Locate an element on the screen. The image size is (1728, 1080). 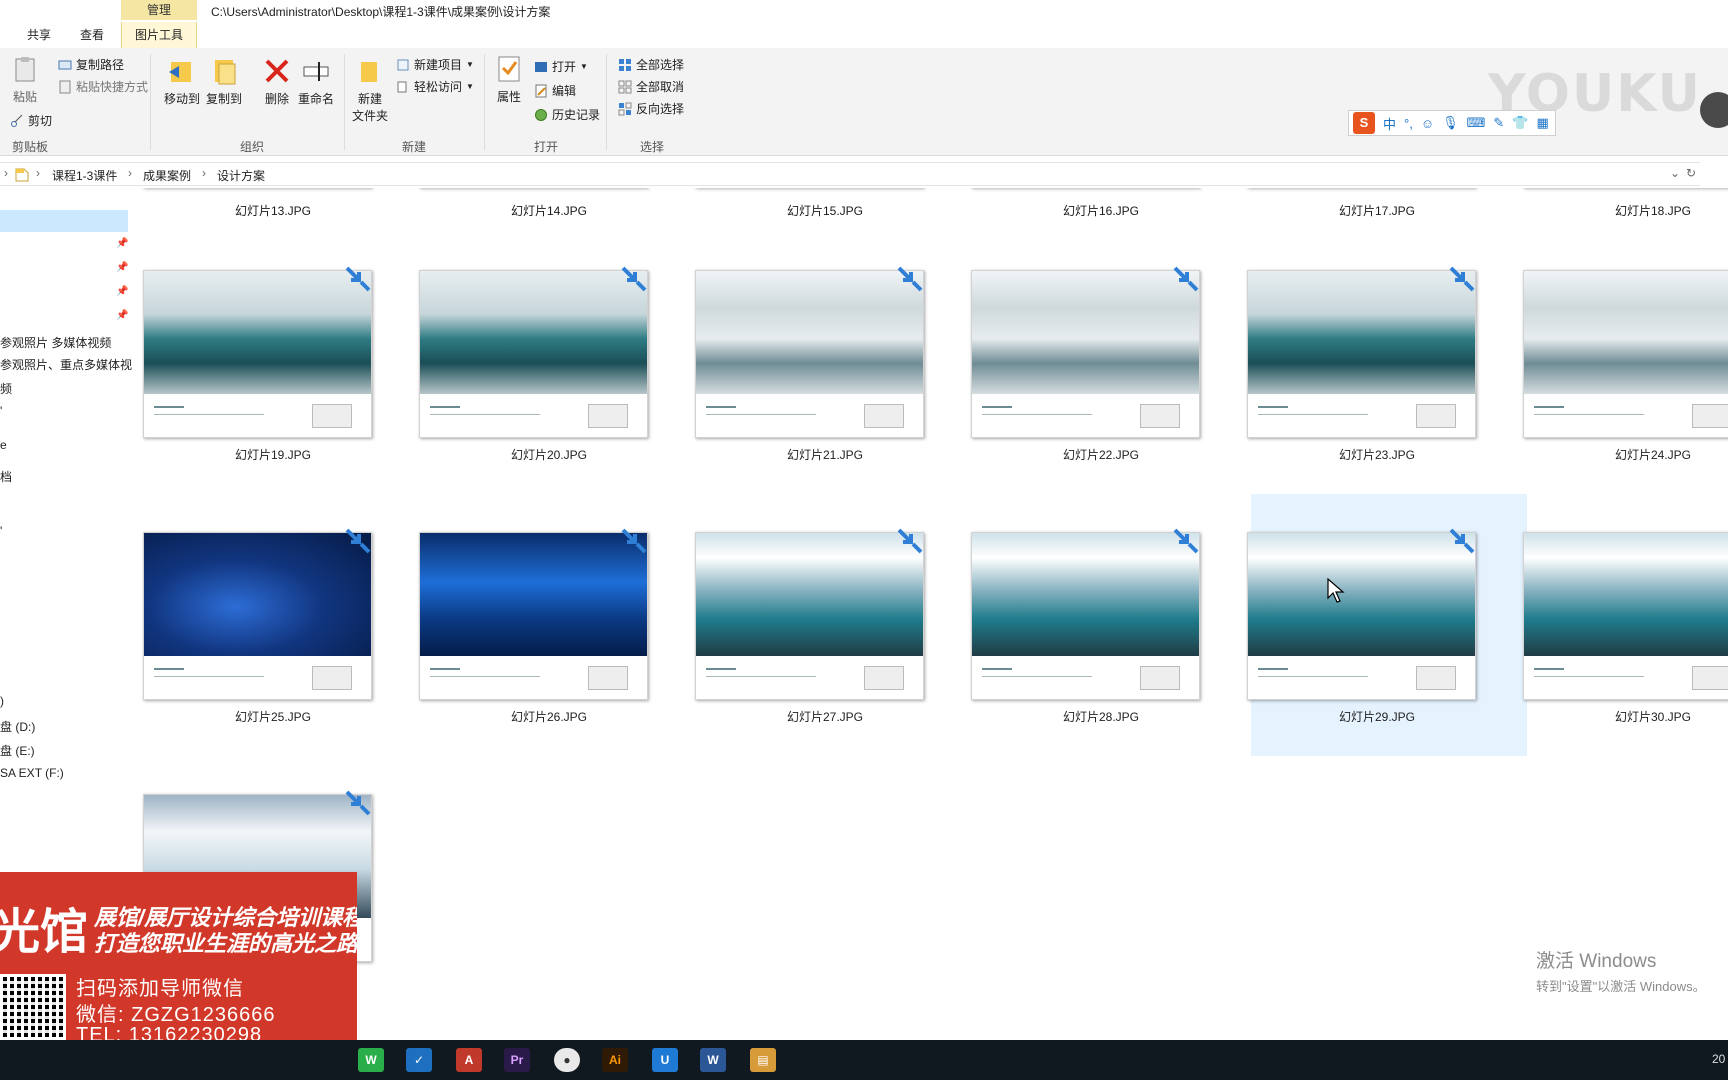
punctuation-icon: °, is located at coordinates (1408, 123).